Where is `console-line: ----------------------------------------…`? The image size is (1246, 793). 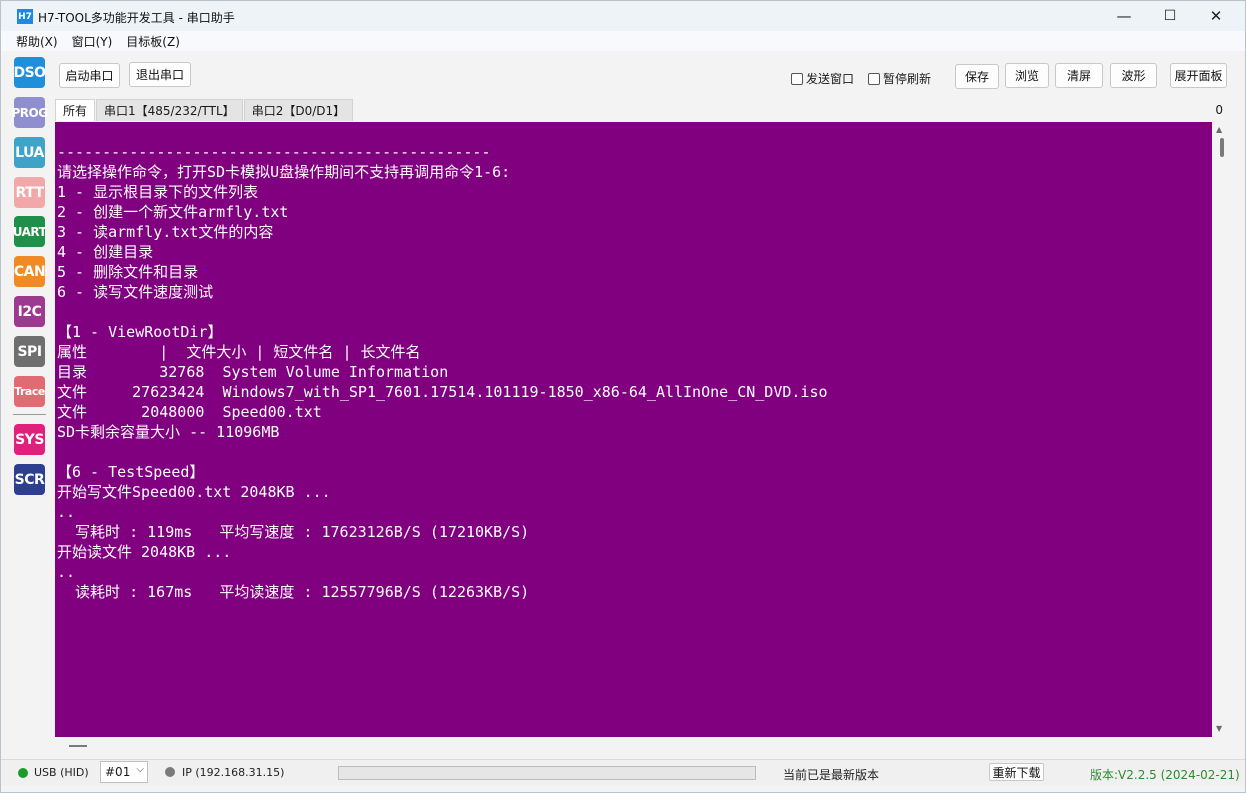 console-line: ----------------------------------------… is located at coordinates (274, 152).